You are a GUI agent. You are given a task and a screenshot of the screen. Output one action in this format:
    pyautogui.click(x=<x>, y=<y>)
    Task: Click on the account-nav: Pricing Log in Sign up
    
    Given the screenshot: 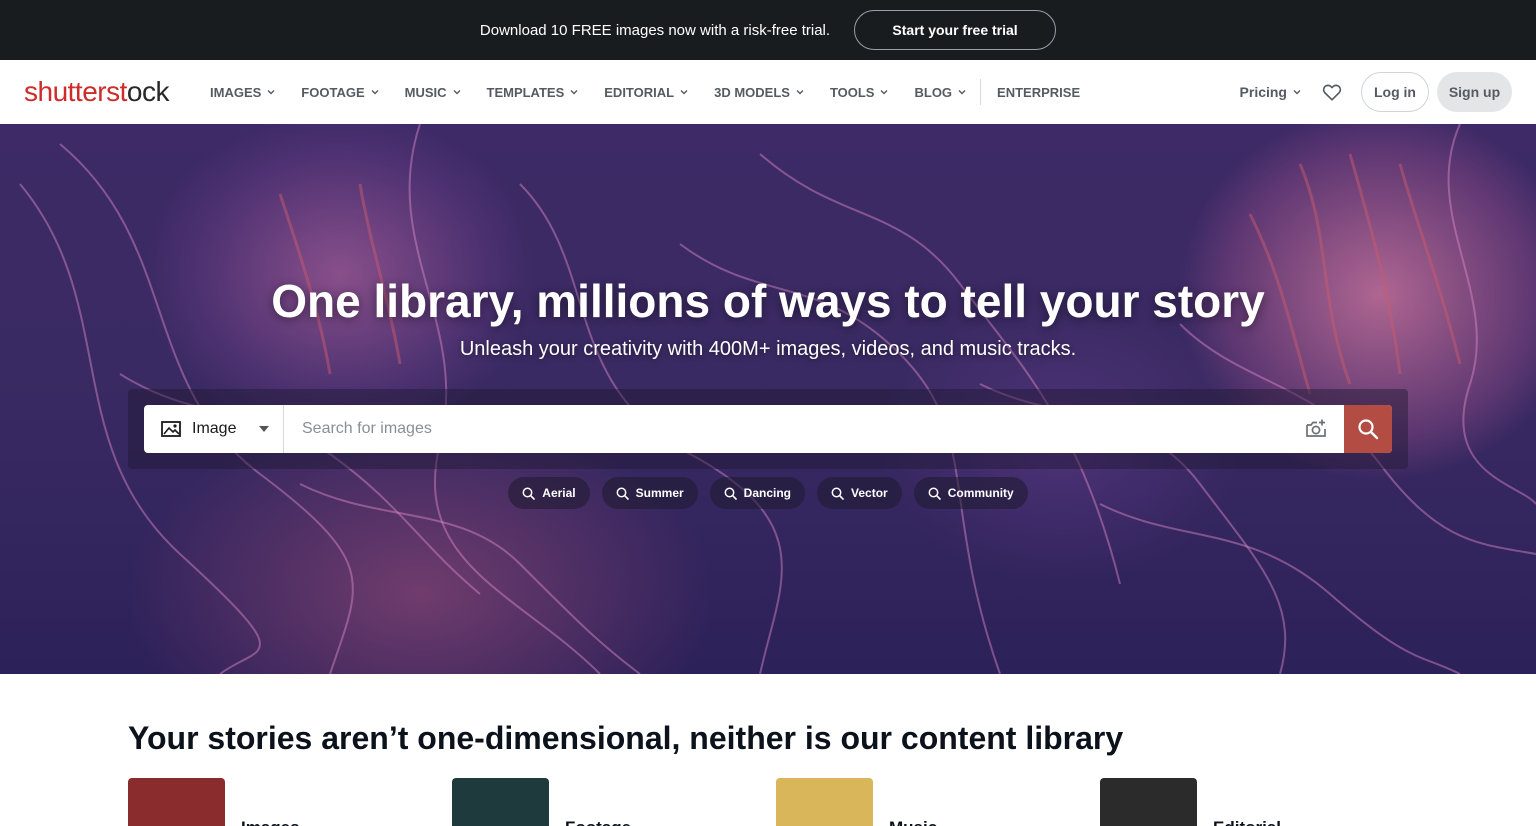 What is the action you would take?
    pyautogui.click(x=1376, y=92)
    